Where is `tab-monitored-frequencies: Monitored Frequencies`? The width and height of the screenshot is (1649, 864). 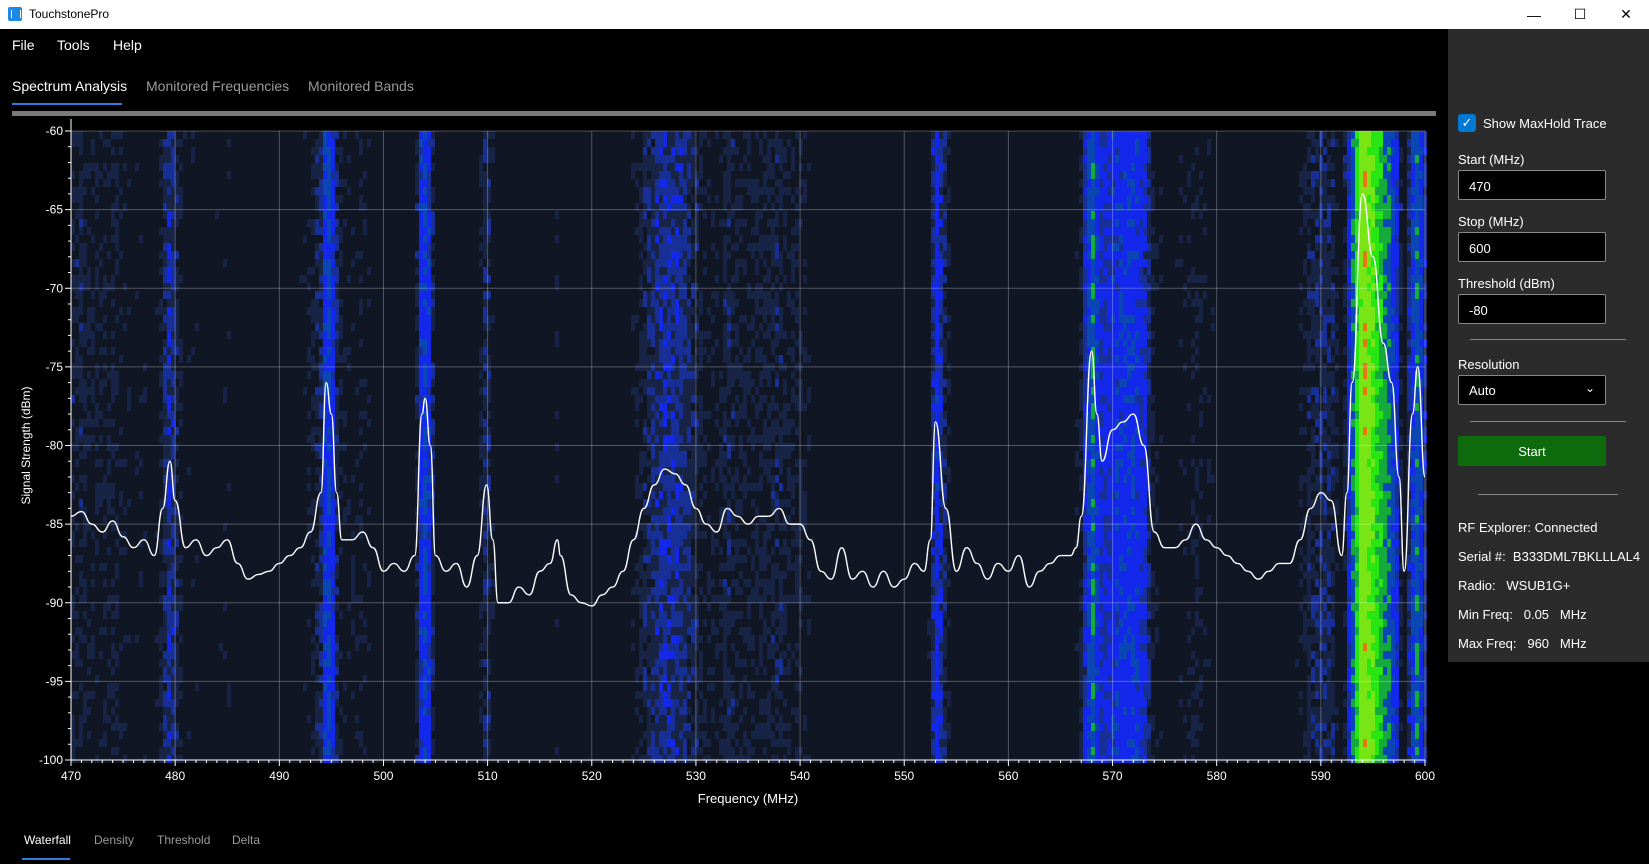 tab-monitored-frequencies: Monitored Frequencies is located at coordinates (217, 86).